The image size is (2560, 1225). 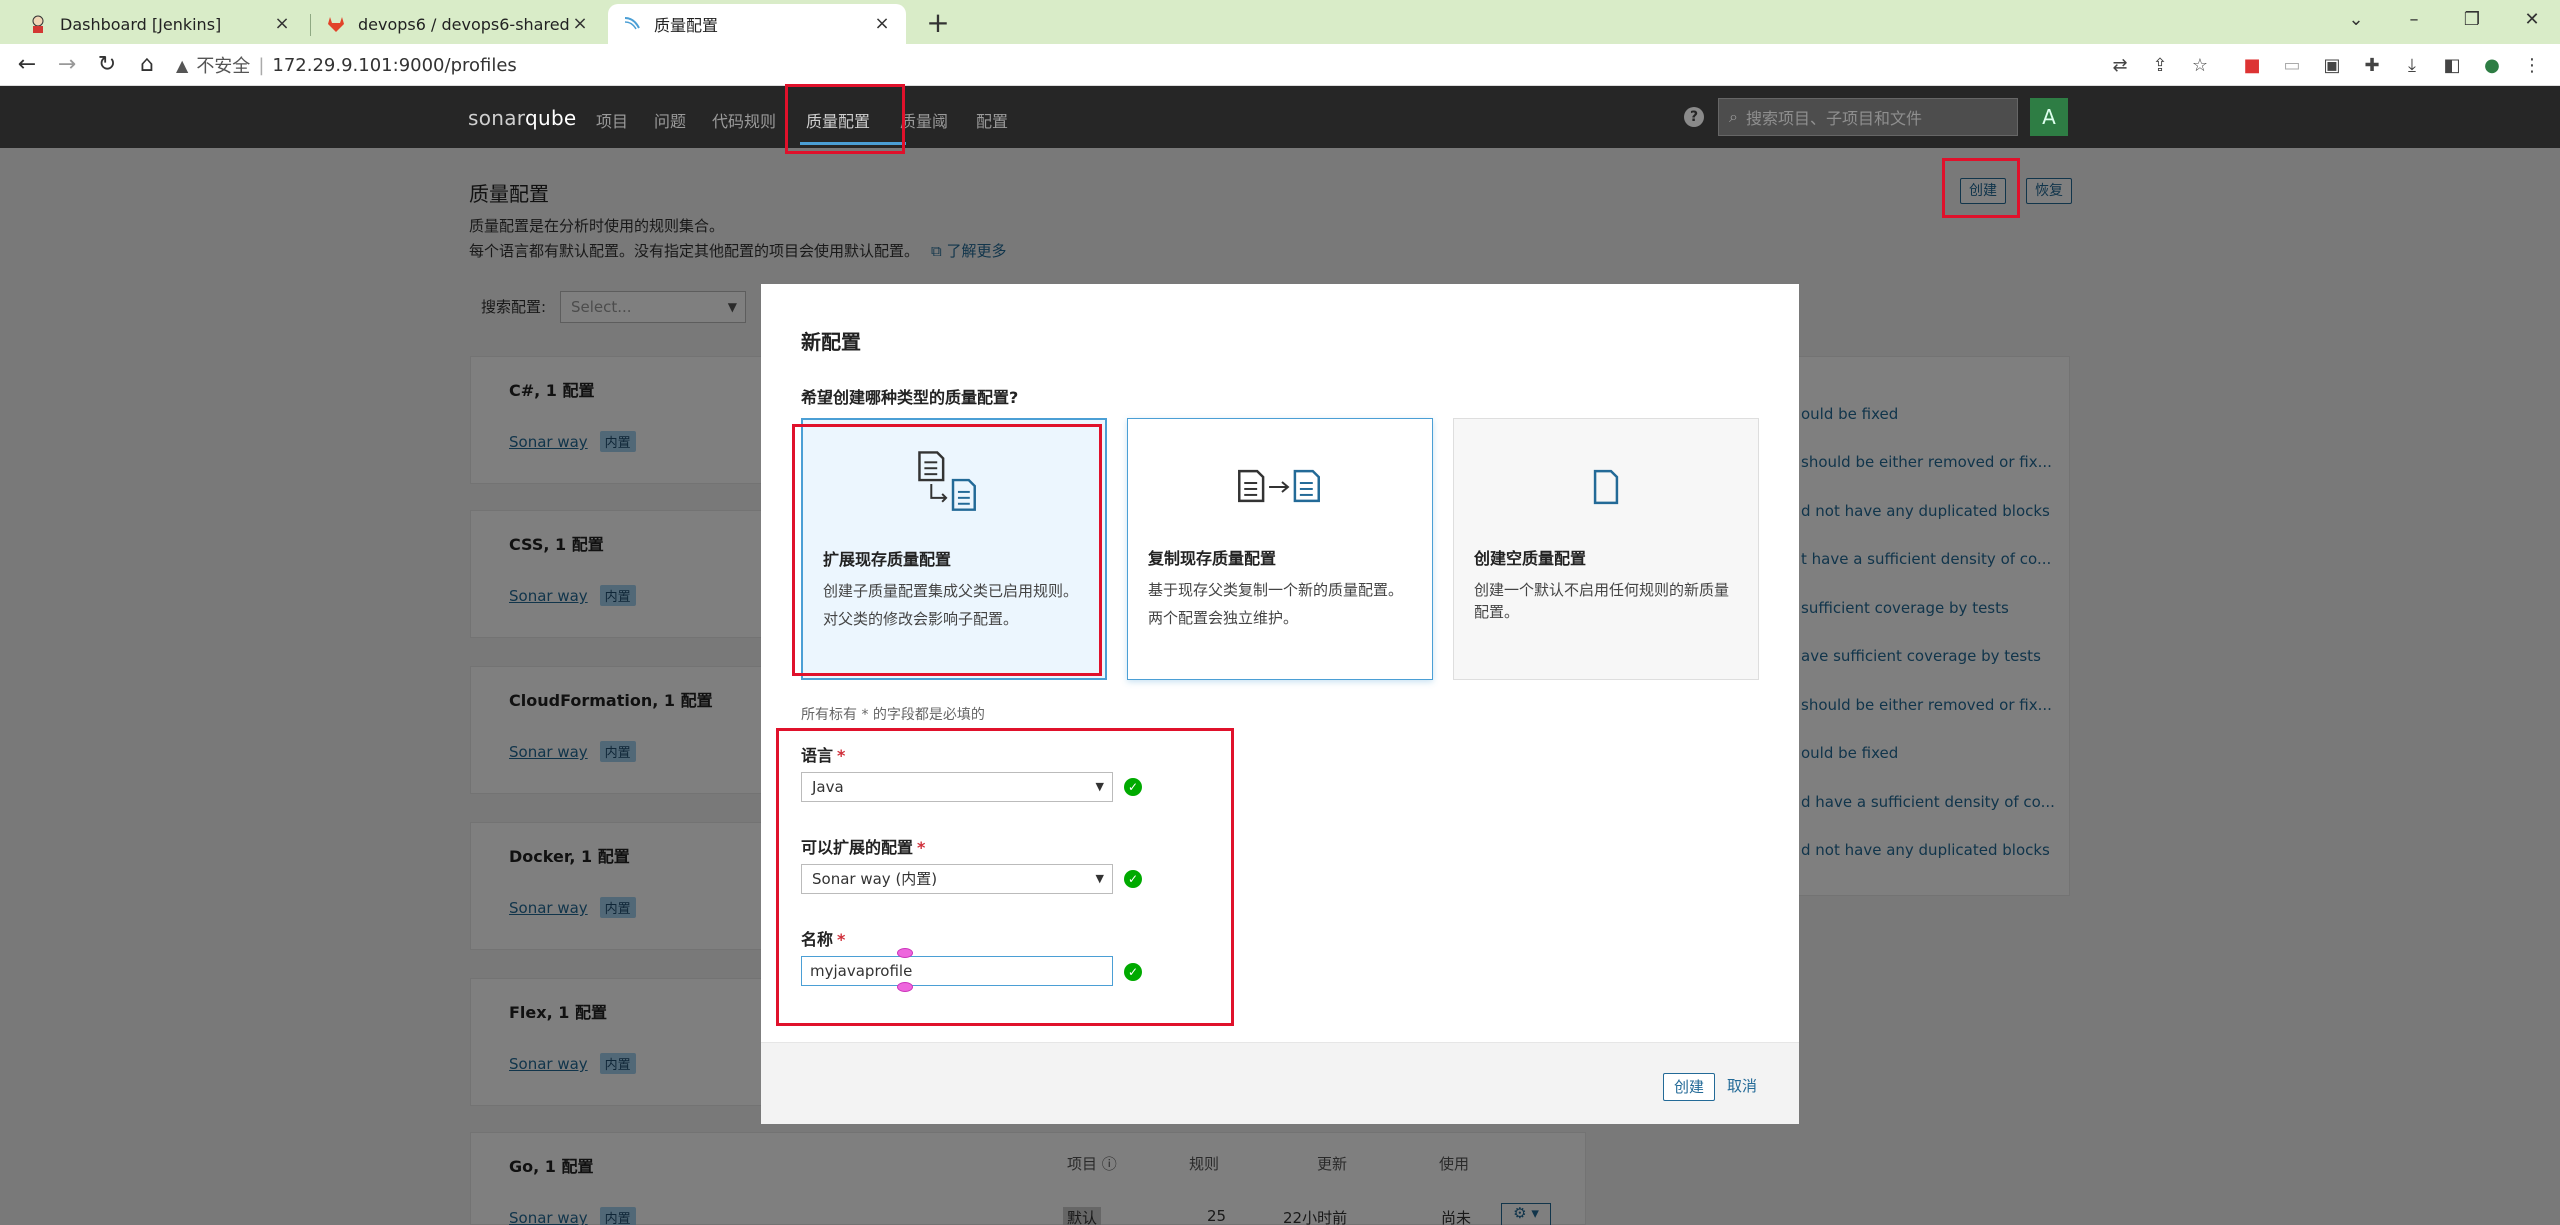 What do you see at coordinates (2414, 20) in the screenshot?
I see `minimize-icon: –` at bounding box center [2414, 20].